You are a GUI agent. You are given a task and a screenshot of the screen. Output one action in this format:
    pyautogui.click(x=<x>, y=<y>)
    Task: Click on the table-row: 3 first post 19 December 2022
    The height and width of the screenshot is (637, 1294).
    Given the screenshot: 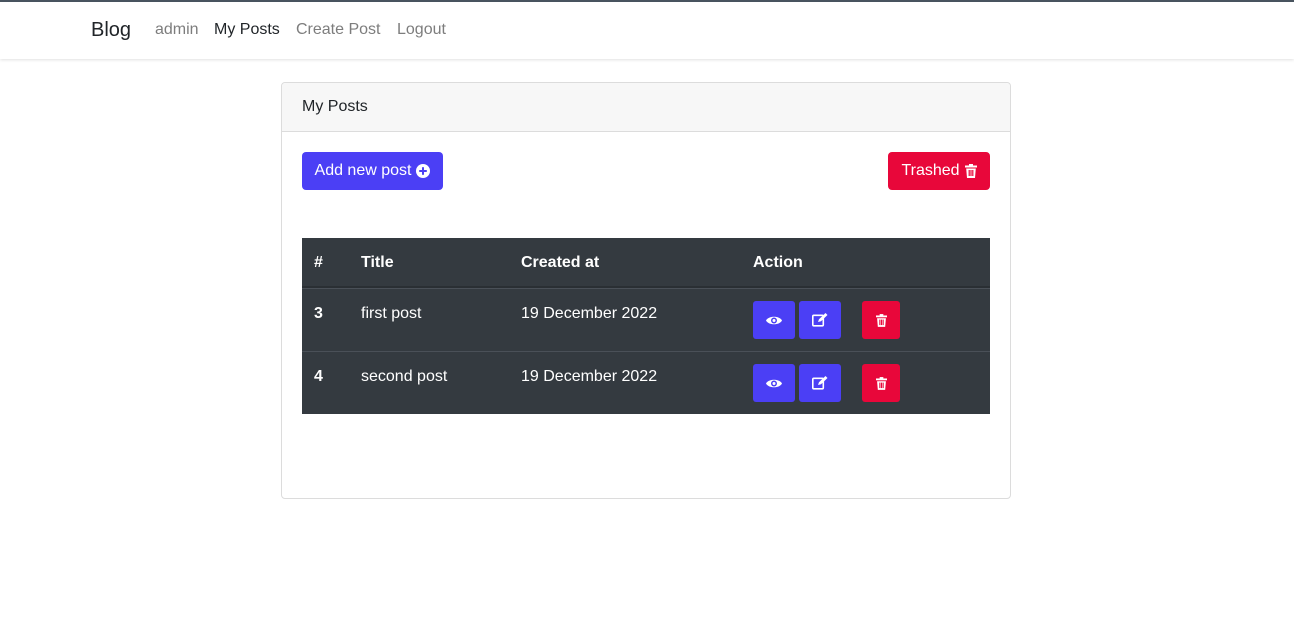 What is the action you would take?
    pyautogui.click(x=646, y=319)
    